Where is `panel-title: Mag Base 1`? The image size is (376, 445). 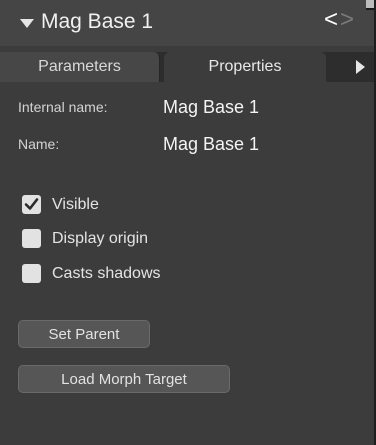
panel-title: Mag Base 1 is located at coordinates (97, 21).